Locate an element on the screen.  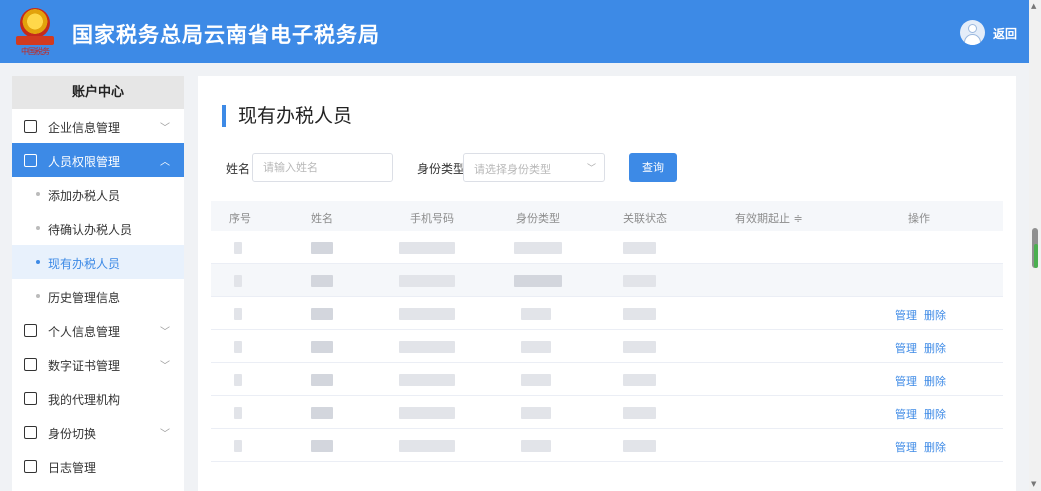
user-key-icon is located at coordinates (30, 160).